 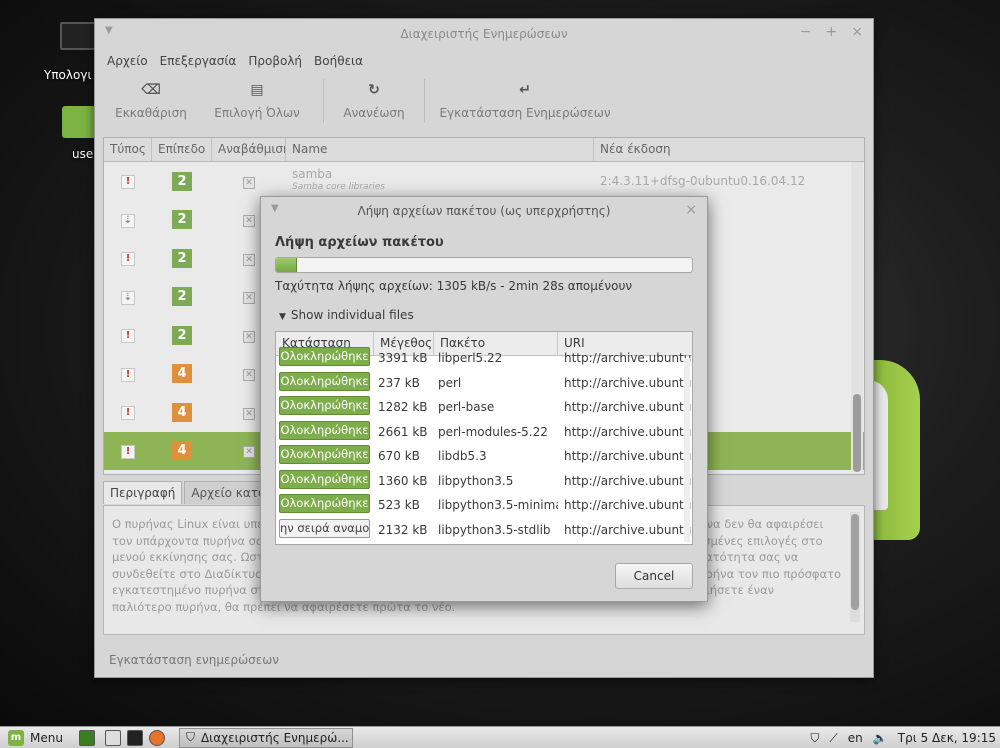 What do you see at coordinates (46, 738) in the screenshot?
I see `menu-button: Menu` at bounding box center [46, 738].